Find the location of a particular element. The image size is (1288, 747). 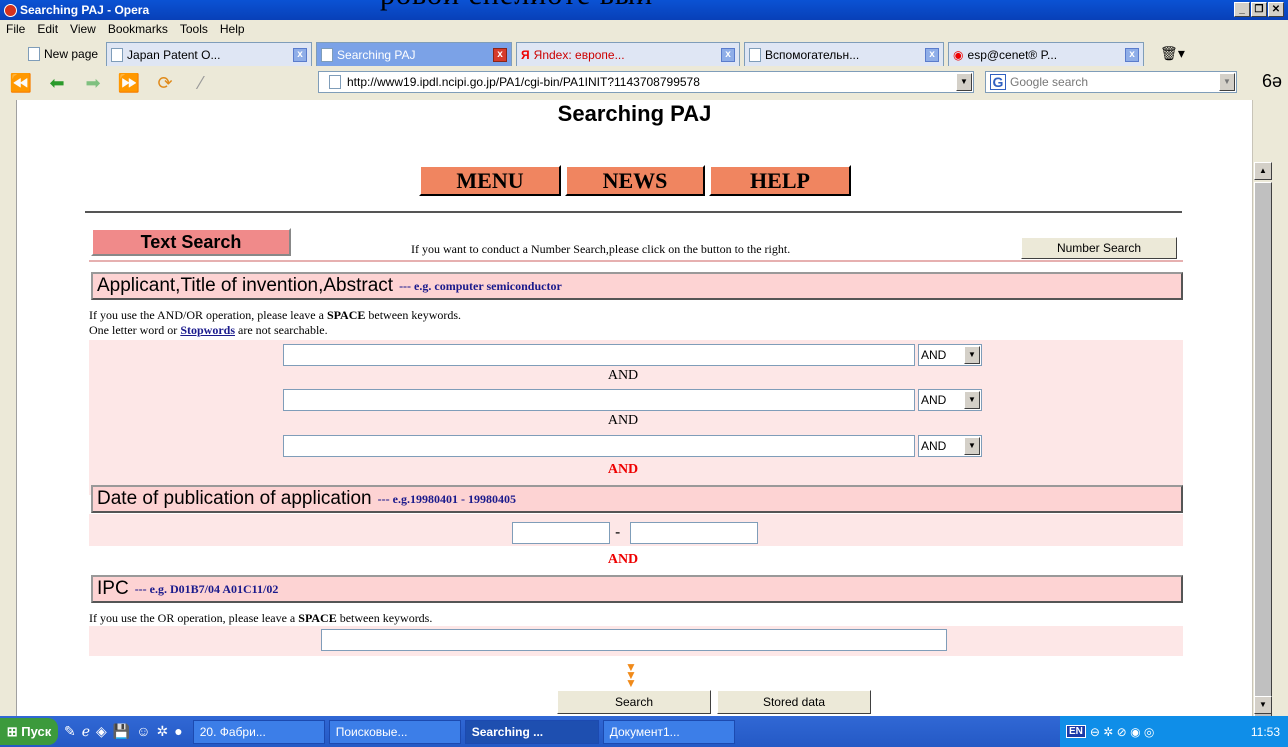

tab-japan-patent: Japan Patent O... x is located at coordinates (209, 54).